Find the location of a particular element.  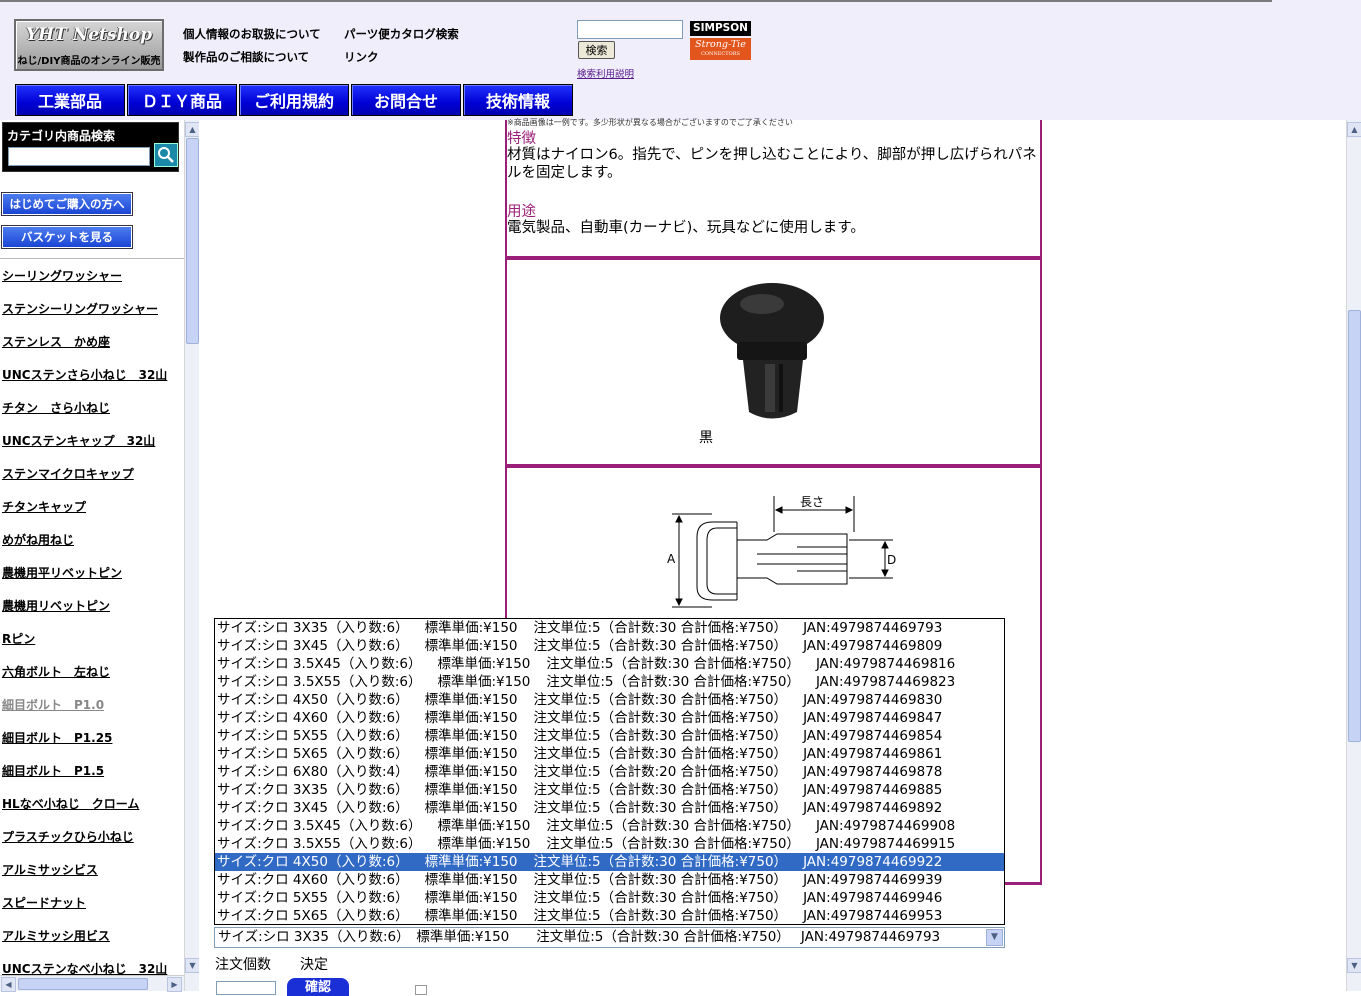

scroll-left-icon: ◀ is located at coordinates (8, 984).